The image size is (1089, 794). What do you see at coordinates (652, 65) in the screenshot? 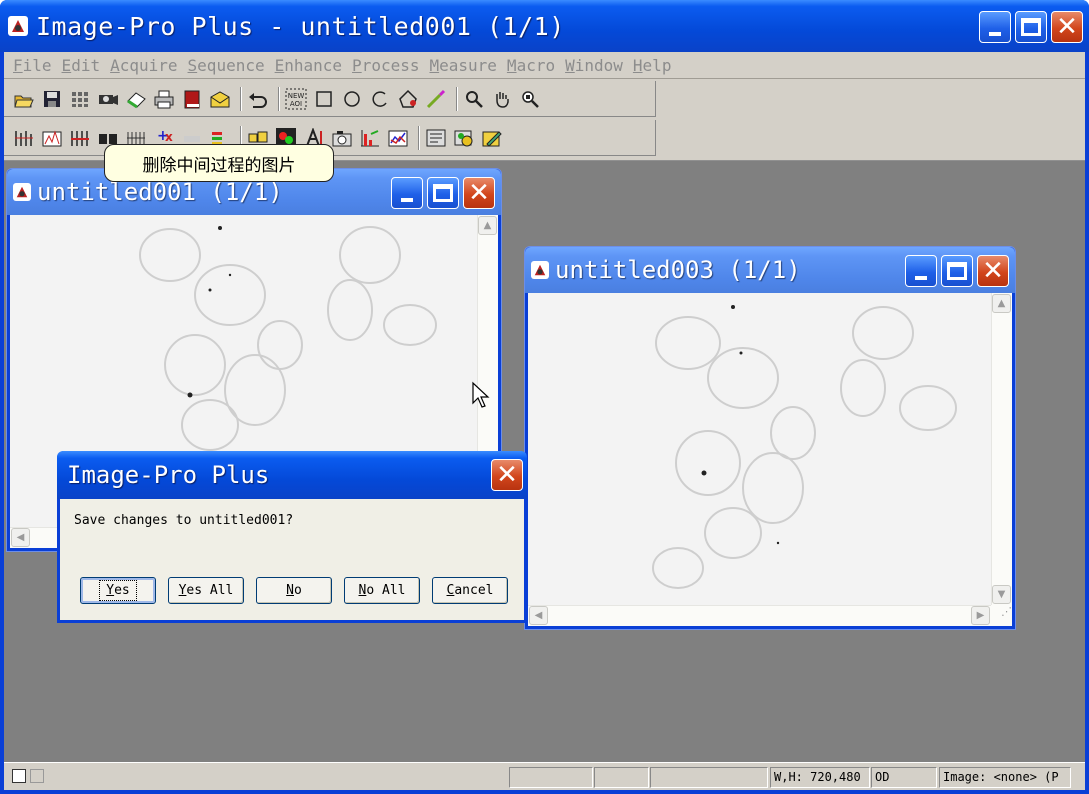
I see `menu-help: Help` at bounding box center [652, 65].